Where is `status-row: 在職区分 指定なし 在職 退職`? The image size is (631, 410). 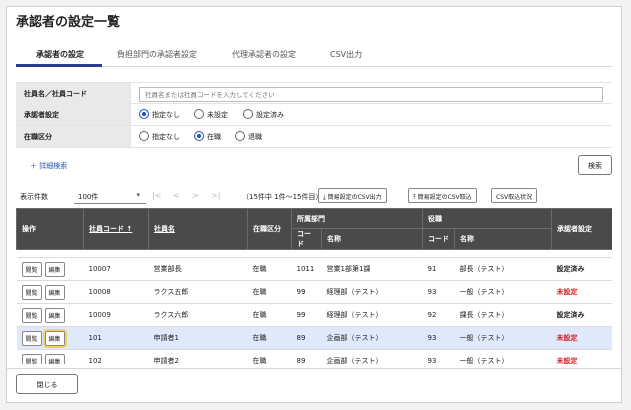
status-row: 在職区分 指定なし 在職 退職 is located at coordinates (314, 137).